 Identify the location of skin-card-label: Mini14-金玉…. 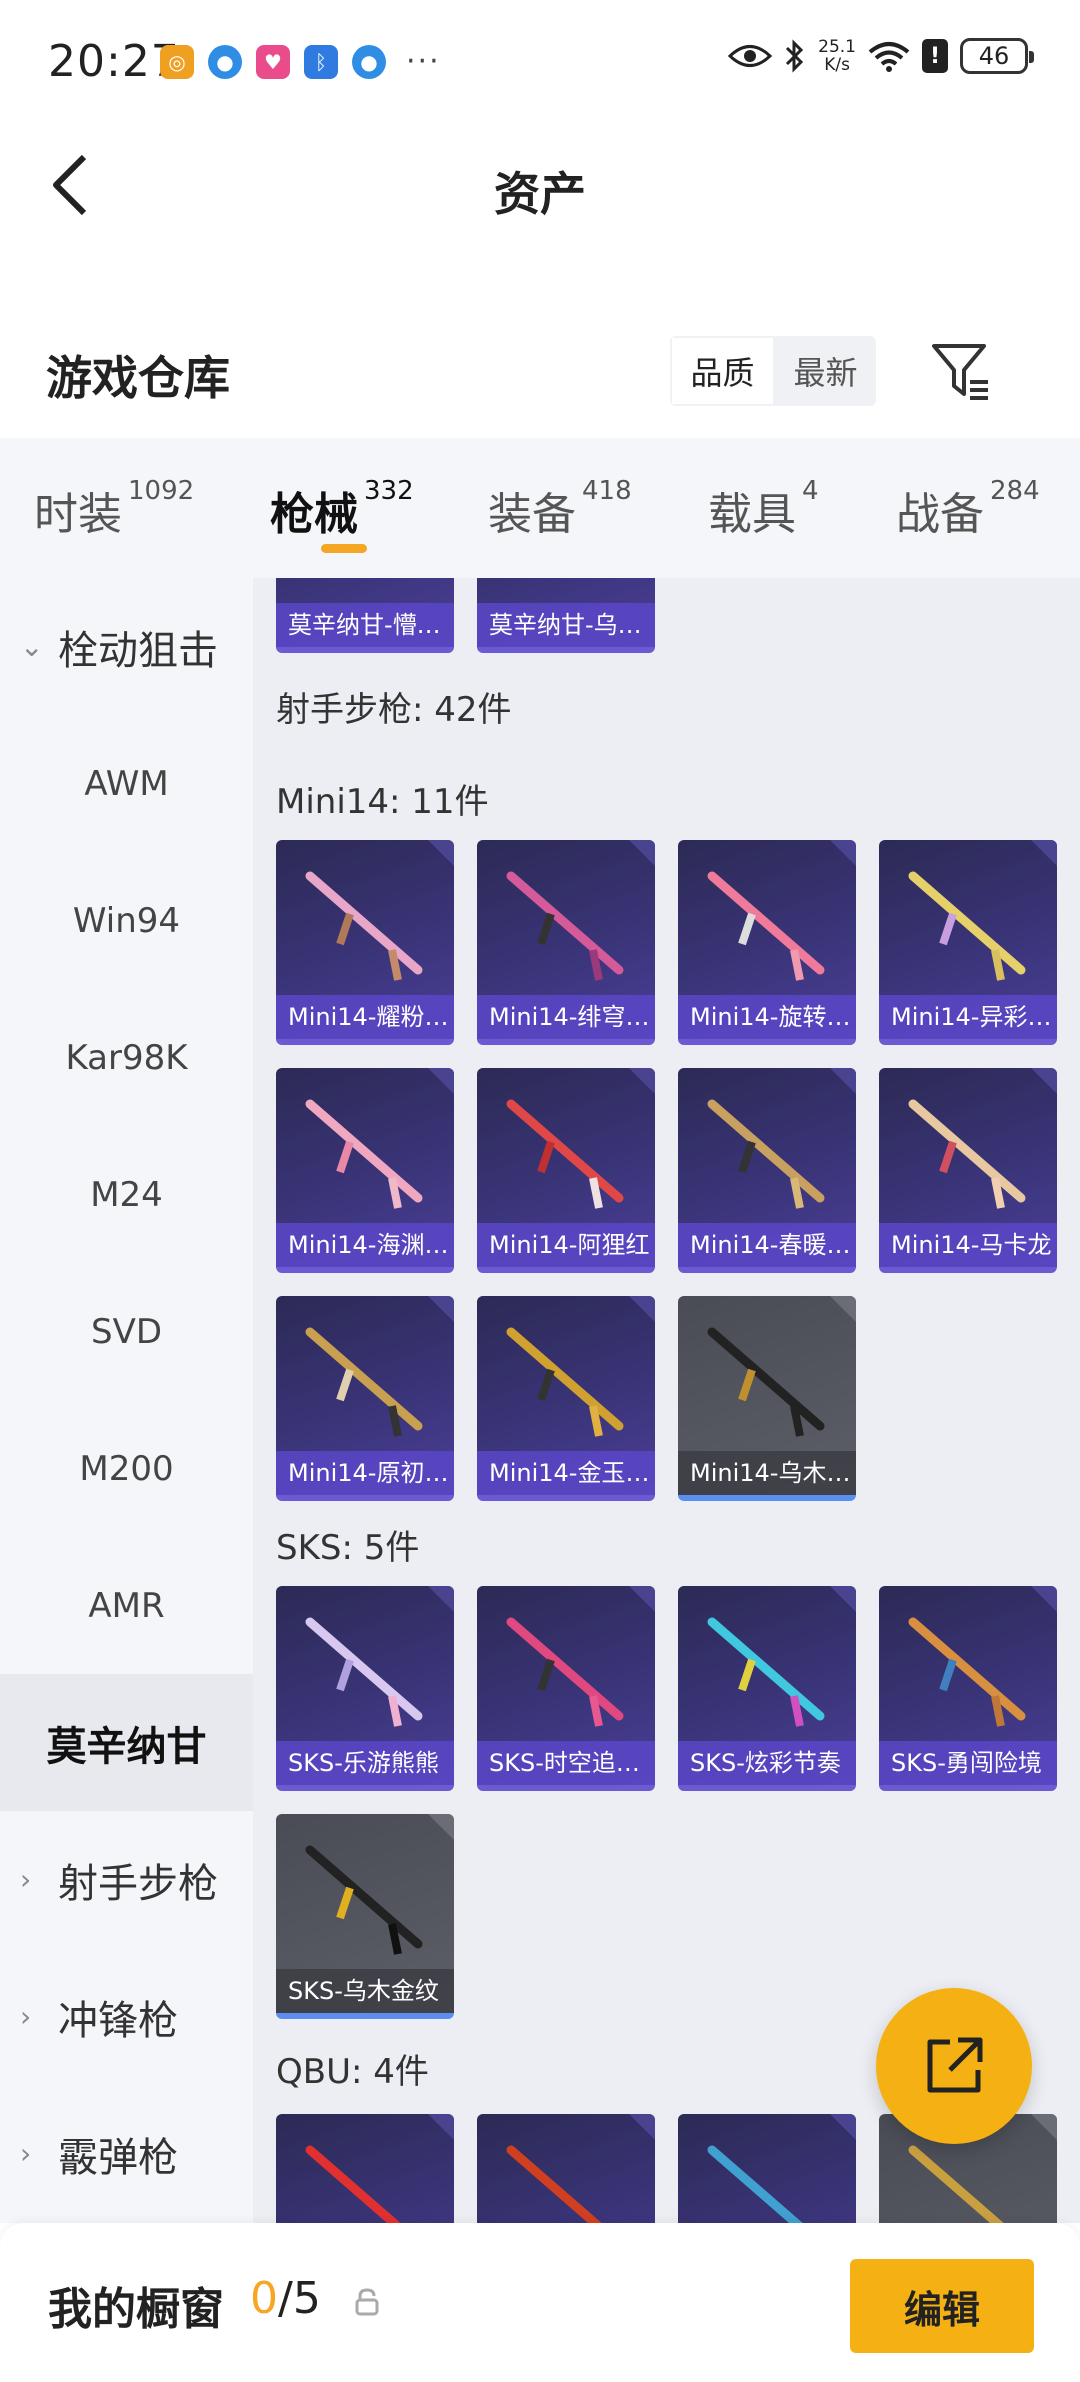
(566, 1473).